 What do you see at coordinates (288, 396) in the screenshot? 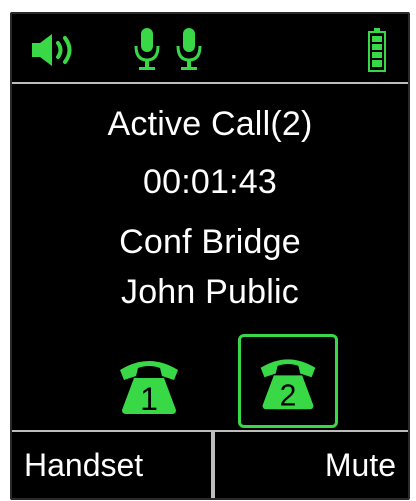
I see `line-2-number: 2` at bounding box center [288, 396].